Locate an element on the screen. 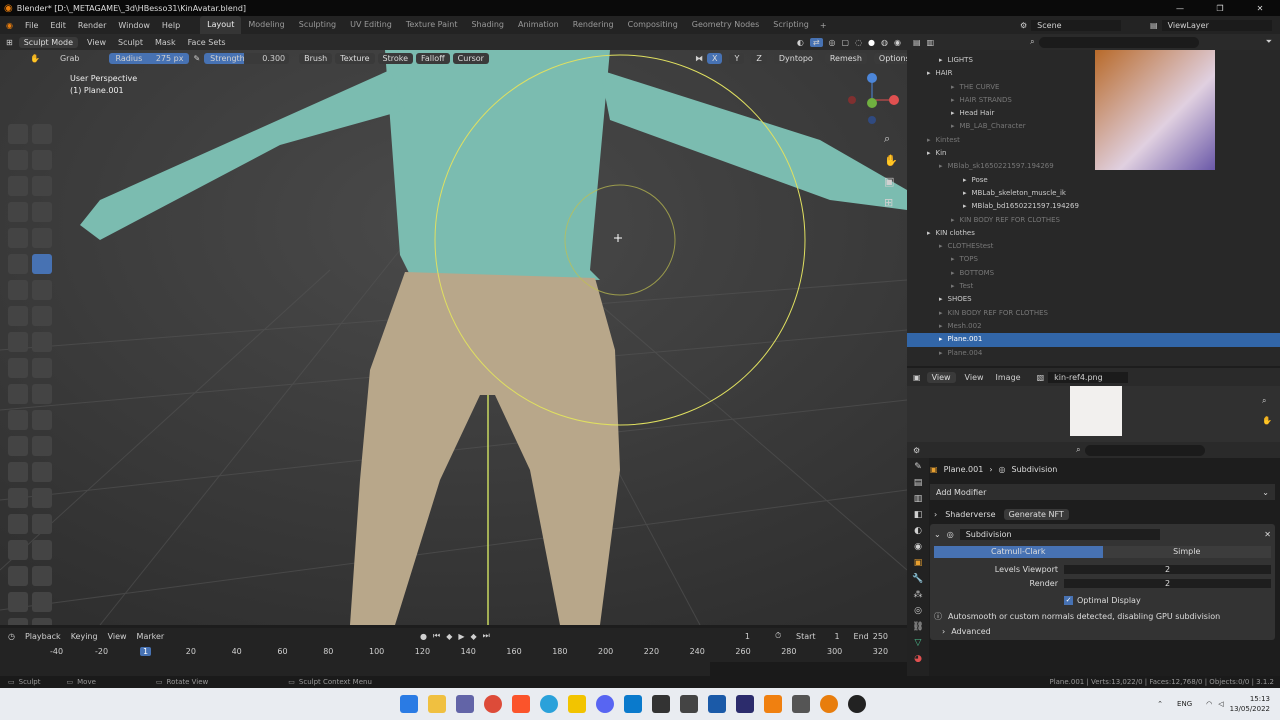 The image size is (1280, 720). sculpt-tool-36-icon is located at coordinates (42, 576).